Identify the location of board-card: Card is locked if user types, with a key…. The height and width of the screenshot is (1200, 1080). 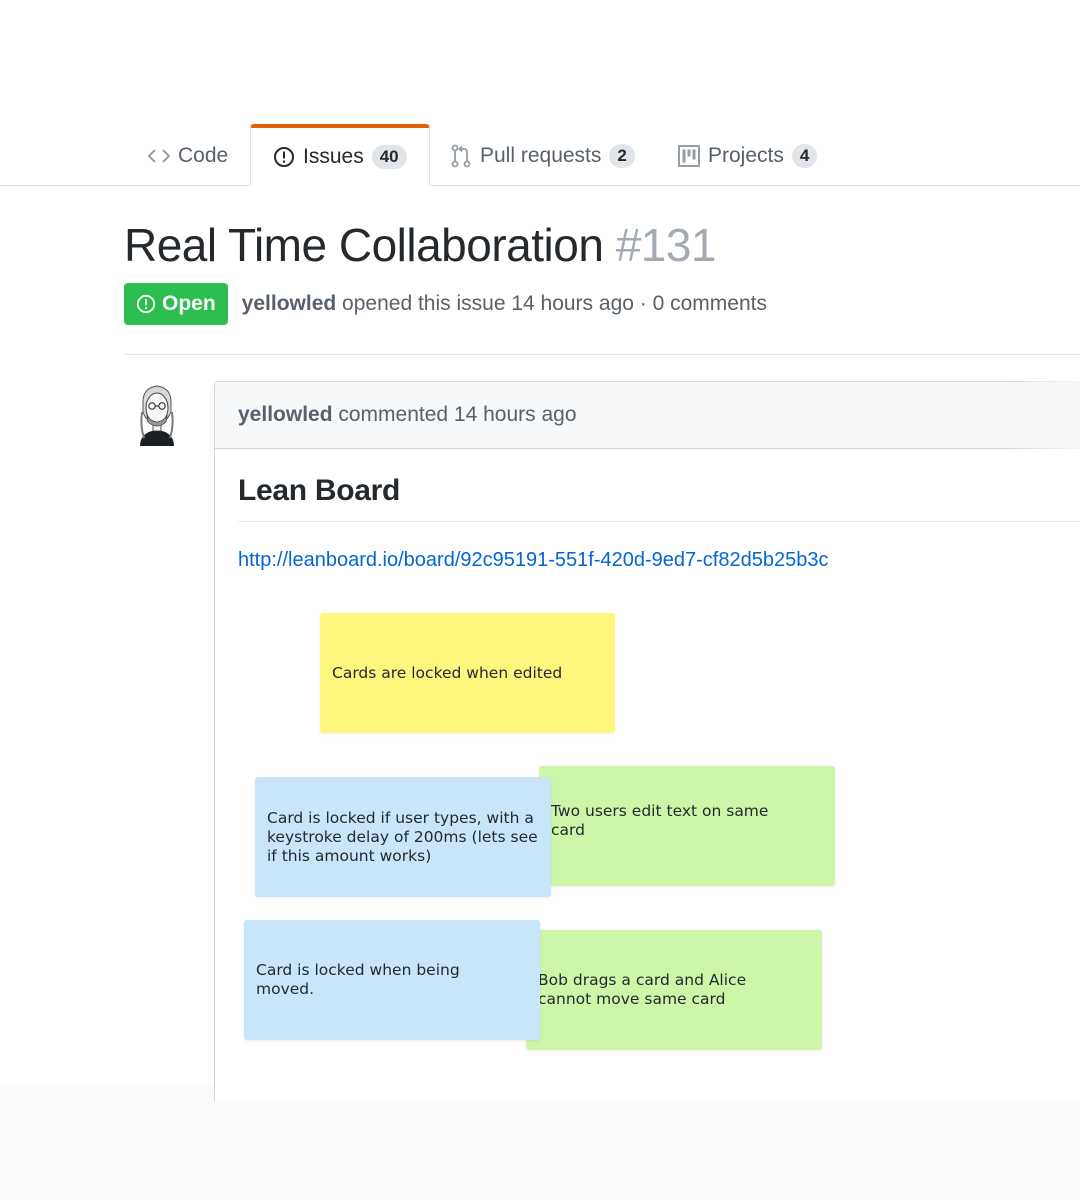
(403, 837).